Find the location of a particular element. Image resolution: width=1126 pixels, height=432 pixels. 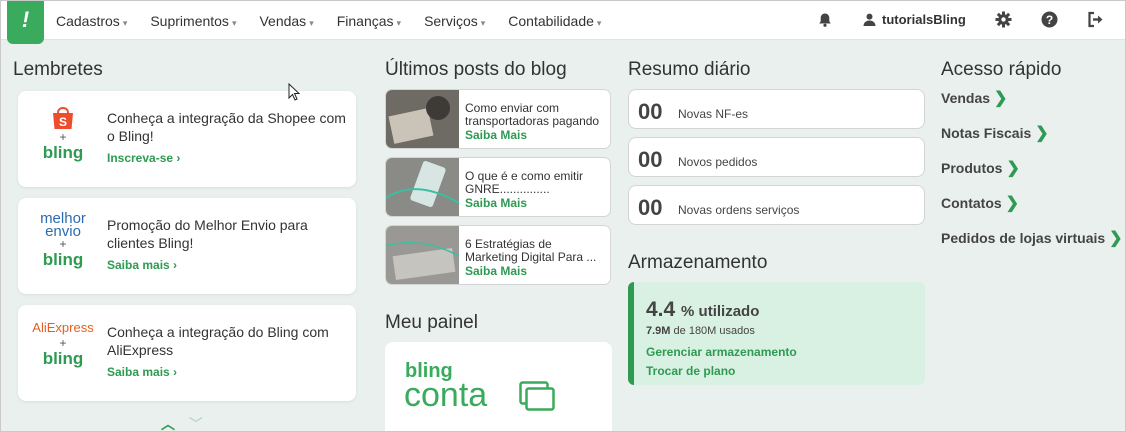

mouse-cursor-icon is located at coordinates (294, 92).